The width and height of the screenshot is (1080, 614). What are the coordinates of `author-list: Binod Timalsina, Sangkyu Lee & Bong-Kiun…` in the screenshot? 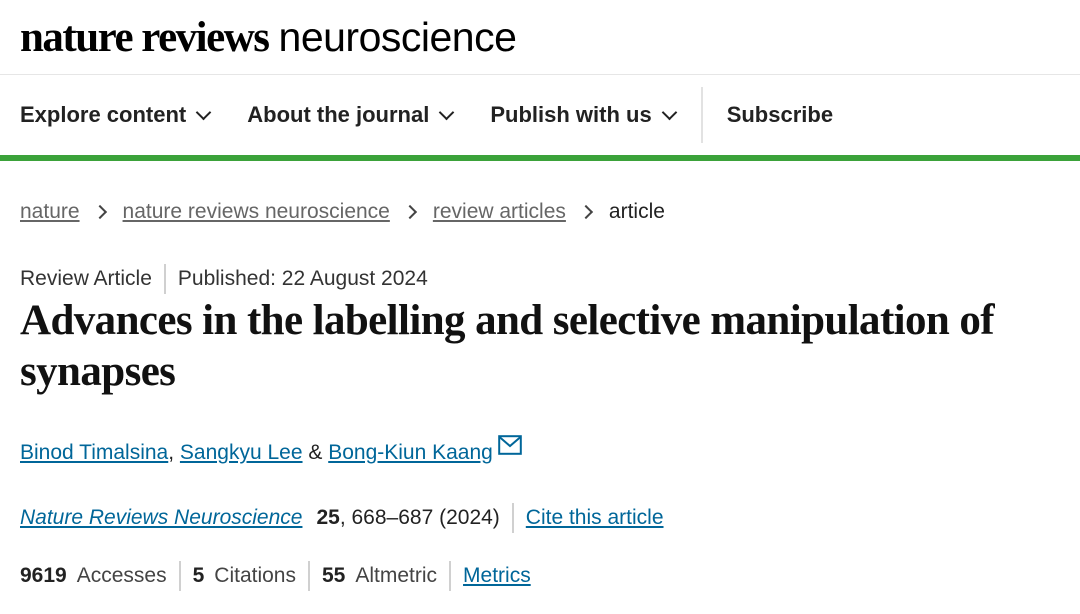 It's located at (540, 453).